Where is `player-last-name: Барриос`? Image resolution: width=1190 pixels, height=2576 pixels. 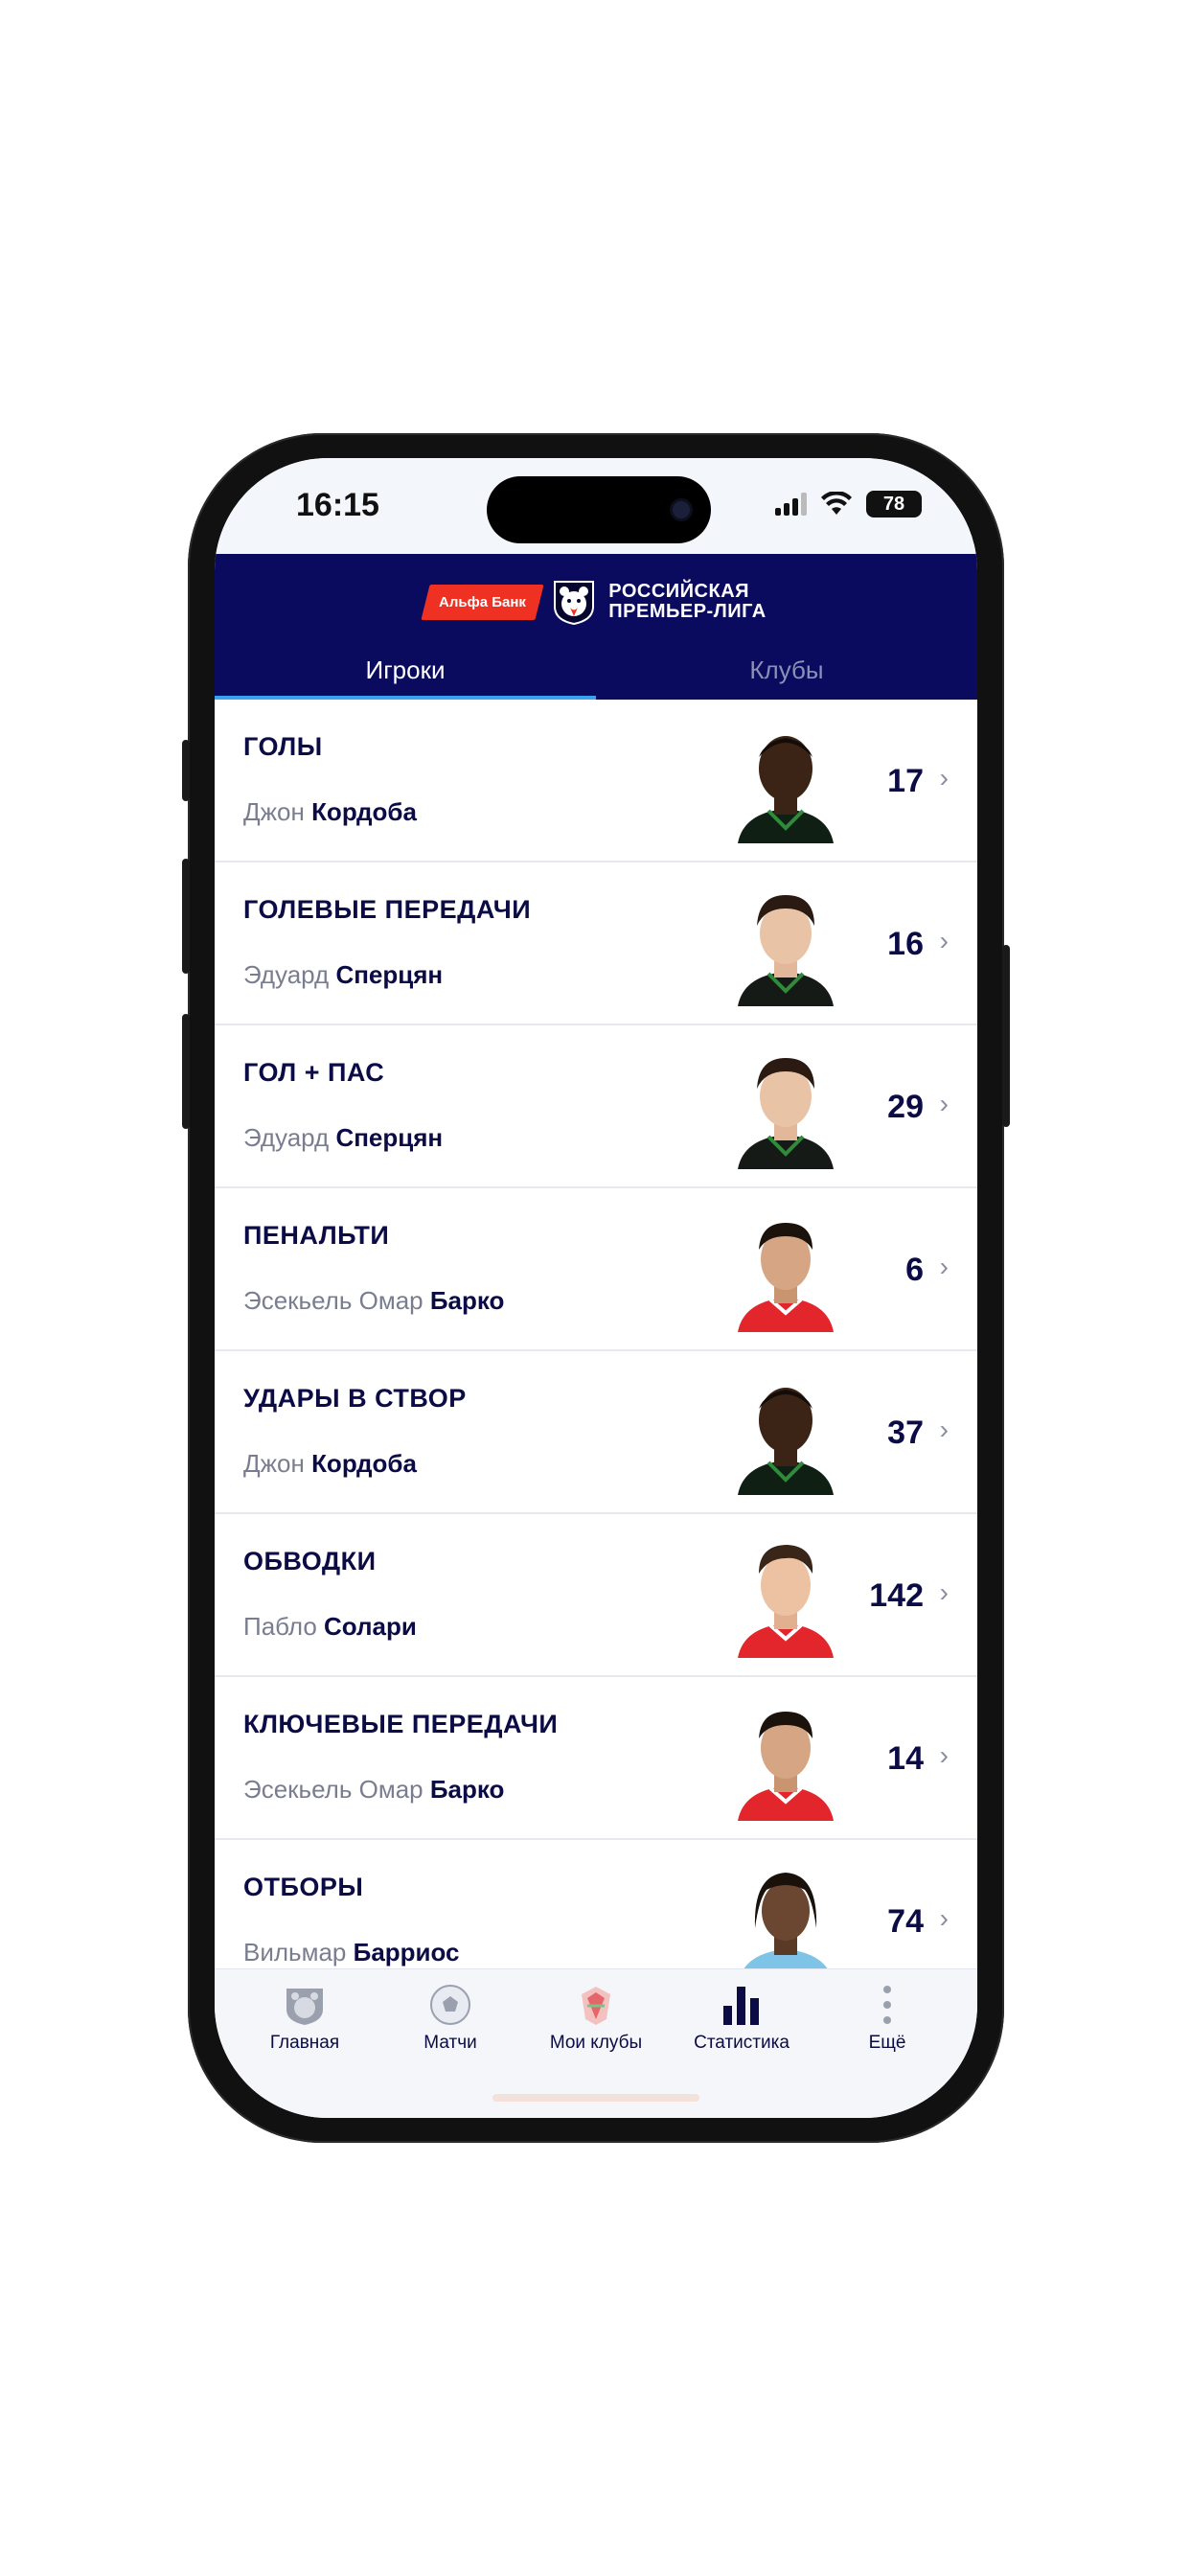 player-last-name: Барриос is located at coordinates (406, 1952).